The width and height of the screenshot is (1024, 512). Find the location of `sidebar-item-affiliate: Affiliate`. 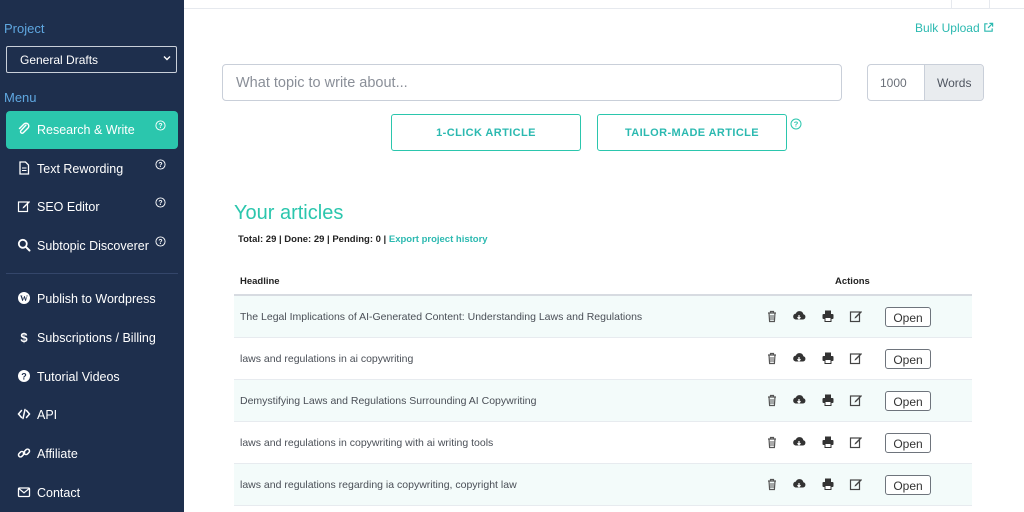

sidebar-item-affiliate: Affiliate is located at coordinates (92, 454).